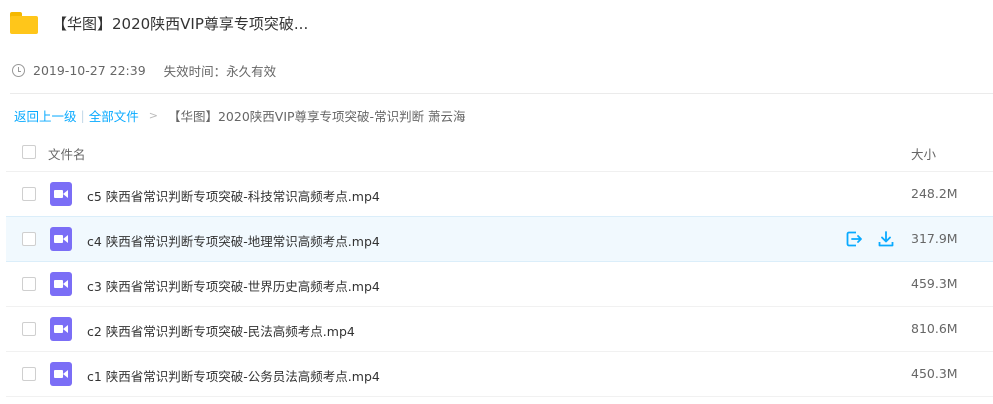 This screenshot has width=993, height=404. What do you see at coordinates (499, 374) in the screenshot?
I see `table-row: c1 陕西省常识判断专项突破-公务员法高频考点.mp4 450.3M` at bounding box center [499, 374].